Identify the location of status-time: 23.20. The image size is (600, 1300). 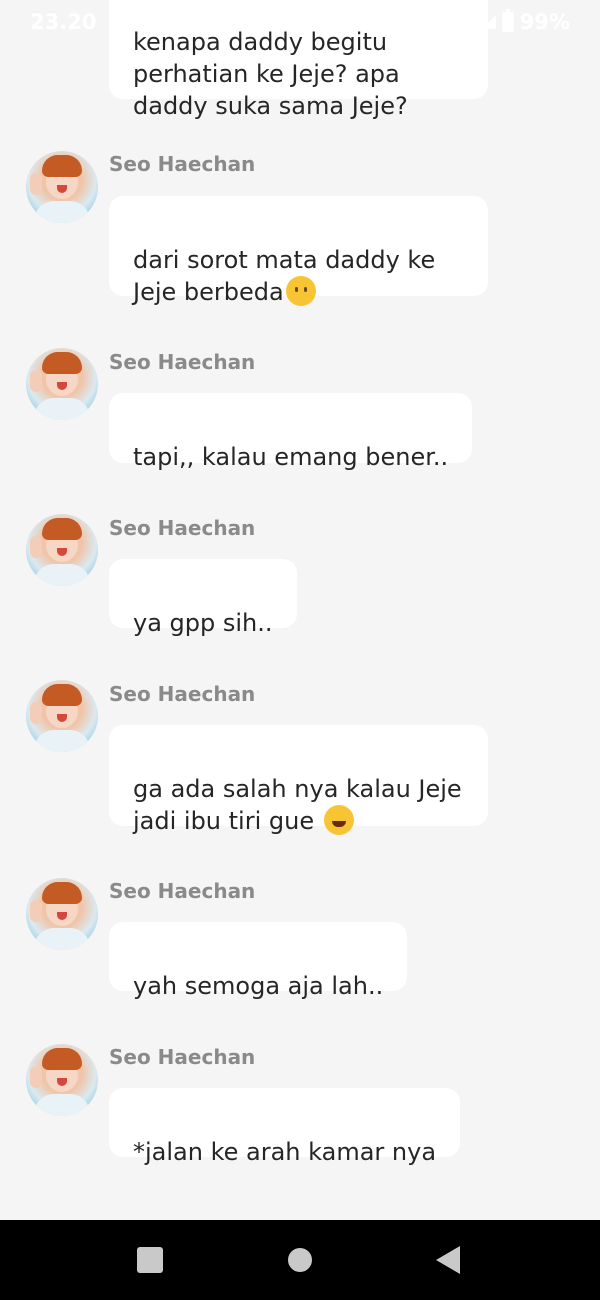
(63, 22).